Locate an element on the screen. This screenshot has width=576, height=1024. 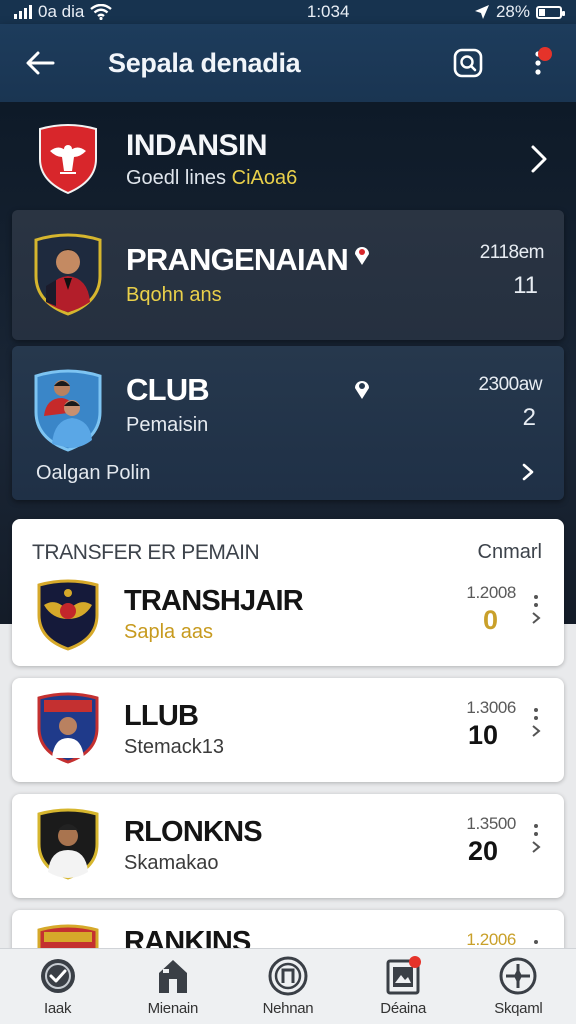
club-card: CLUB Pemaisin 2300aw 2 Oalgan Polin is located at coordinates (288, 423).